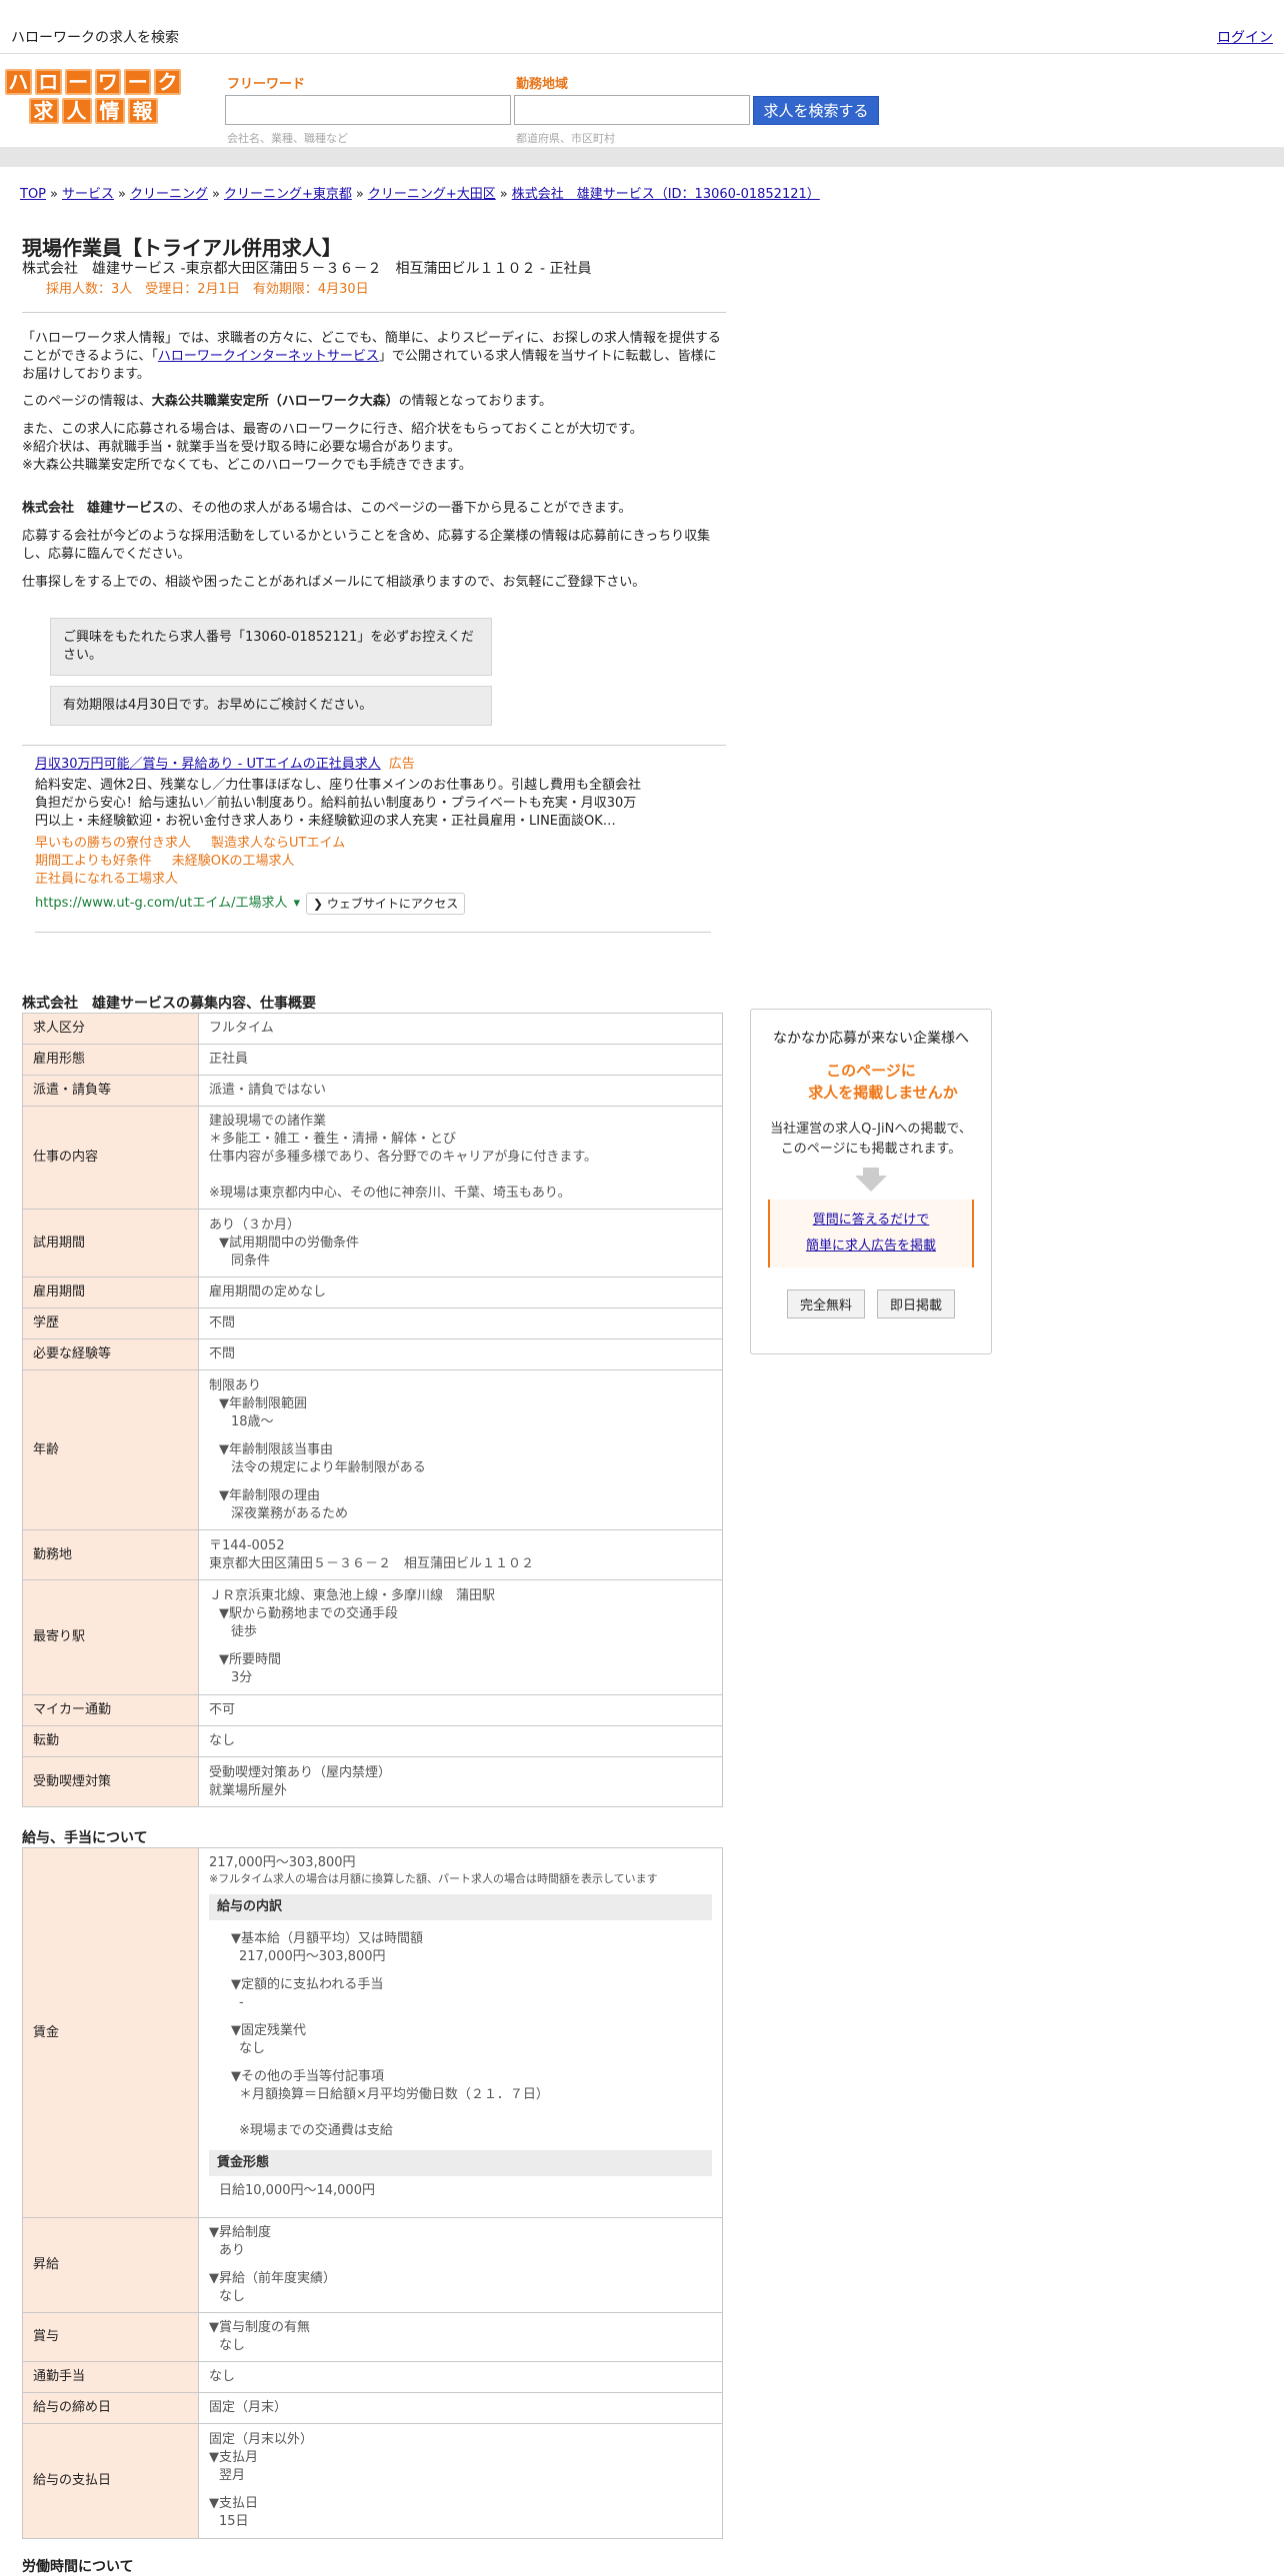  Describe the element at coordinates (460, 1060) in the screenshot. I see `row-value: 正社員` at that location.